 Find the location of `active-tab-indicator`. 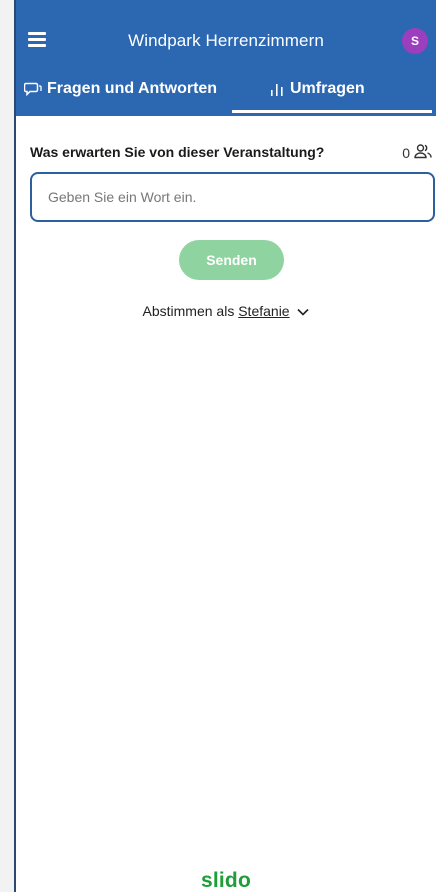

active-tab-indicator is located at coordinates (332, 111).